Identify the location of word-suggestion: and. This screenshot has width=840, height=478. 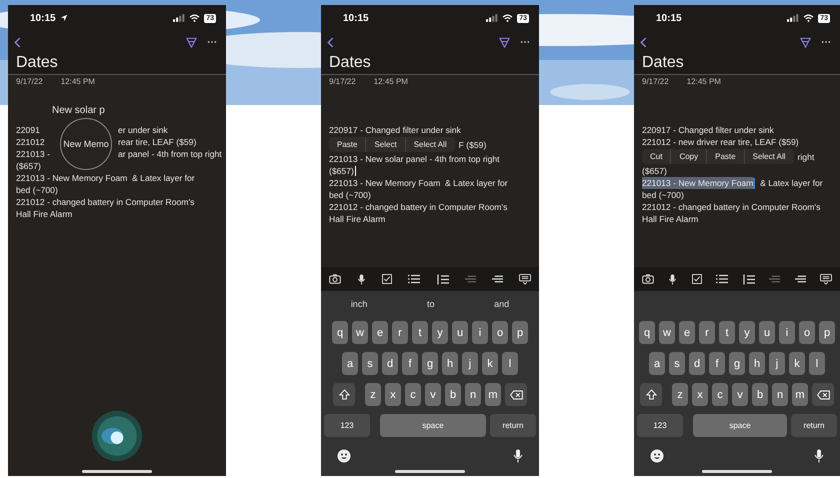
(502, 304).